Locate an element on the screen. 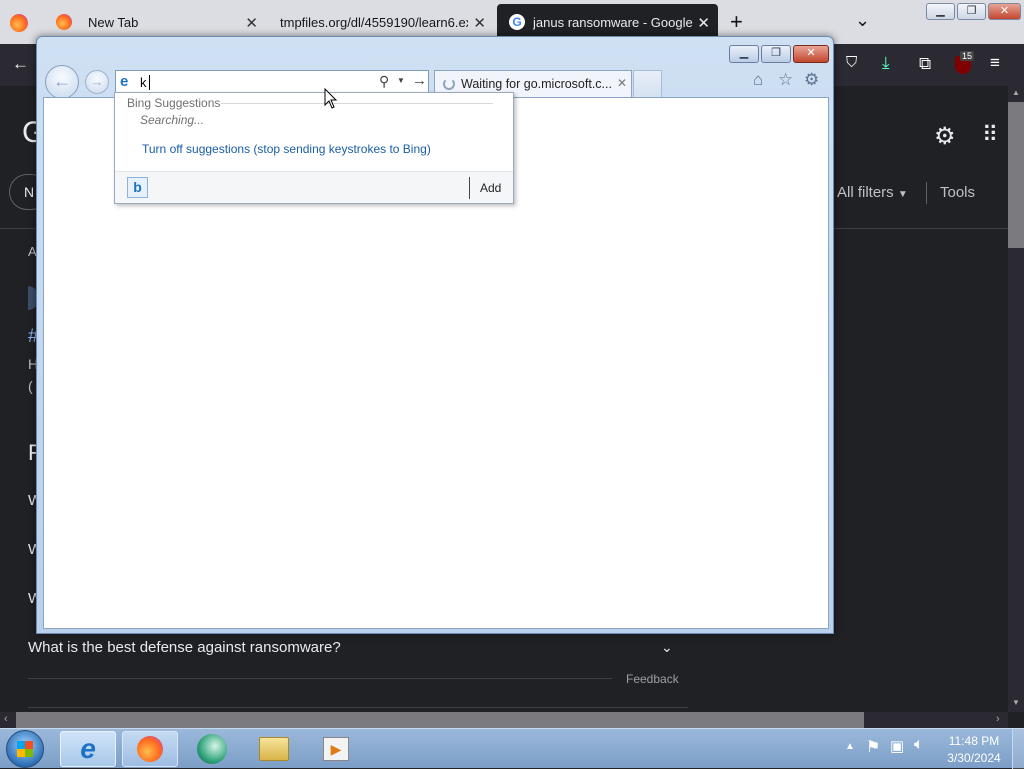  go-arrow-icon: → is located at coordinates (419, 80).